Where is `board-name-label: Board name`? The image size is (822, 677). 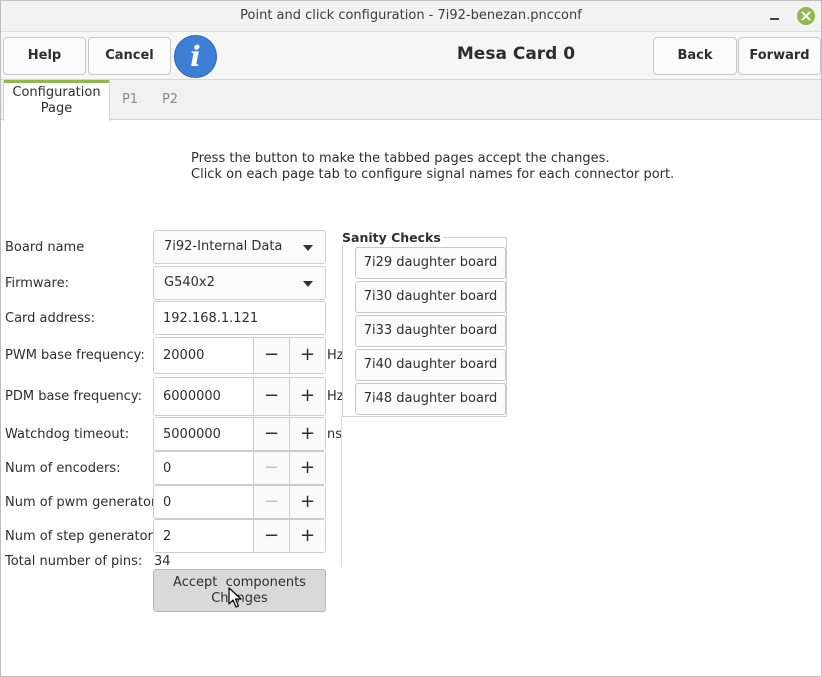
board-name-label: Board name is located at coordinates (45, 247).